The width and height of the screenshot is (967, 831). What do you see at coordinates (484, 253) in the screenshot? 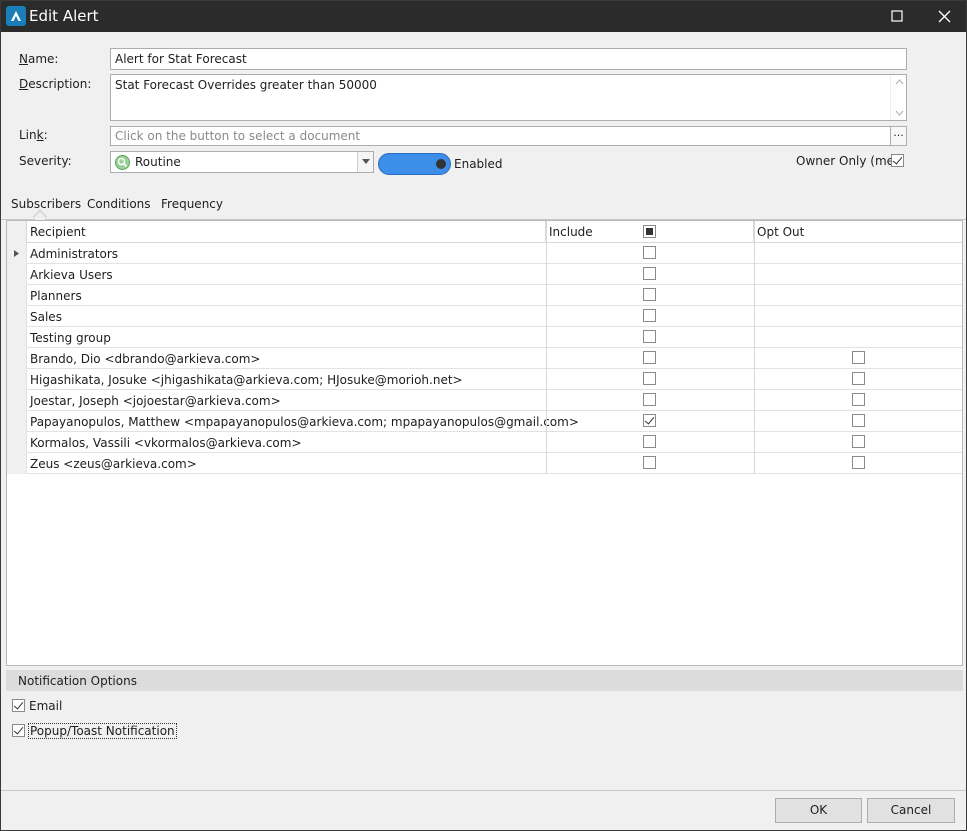
I see `table-row: Administrators` at bounding box center [484, 253].